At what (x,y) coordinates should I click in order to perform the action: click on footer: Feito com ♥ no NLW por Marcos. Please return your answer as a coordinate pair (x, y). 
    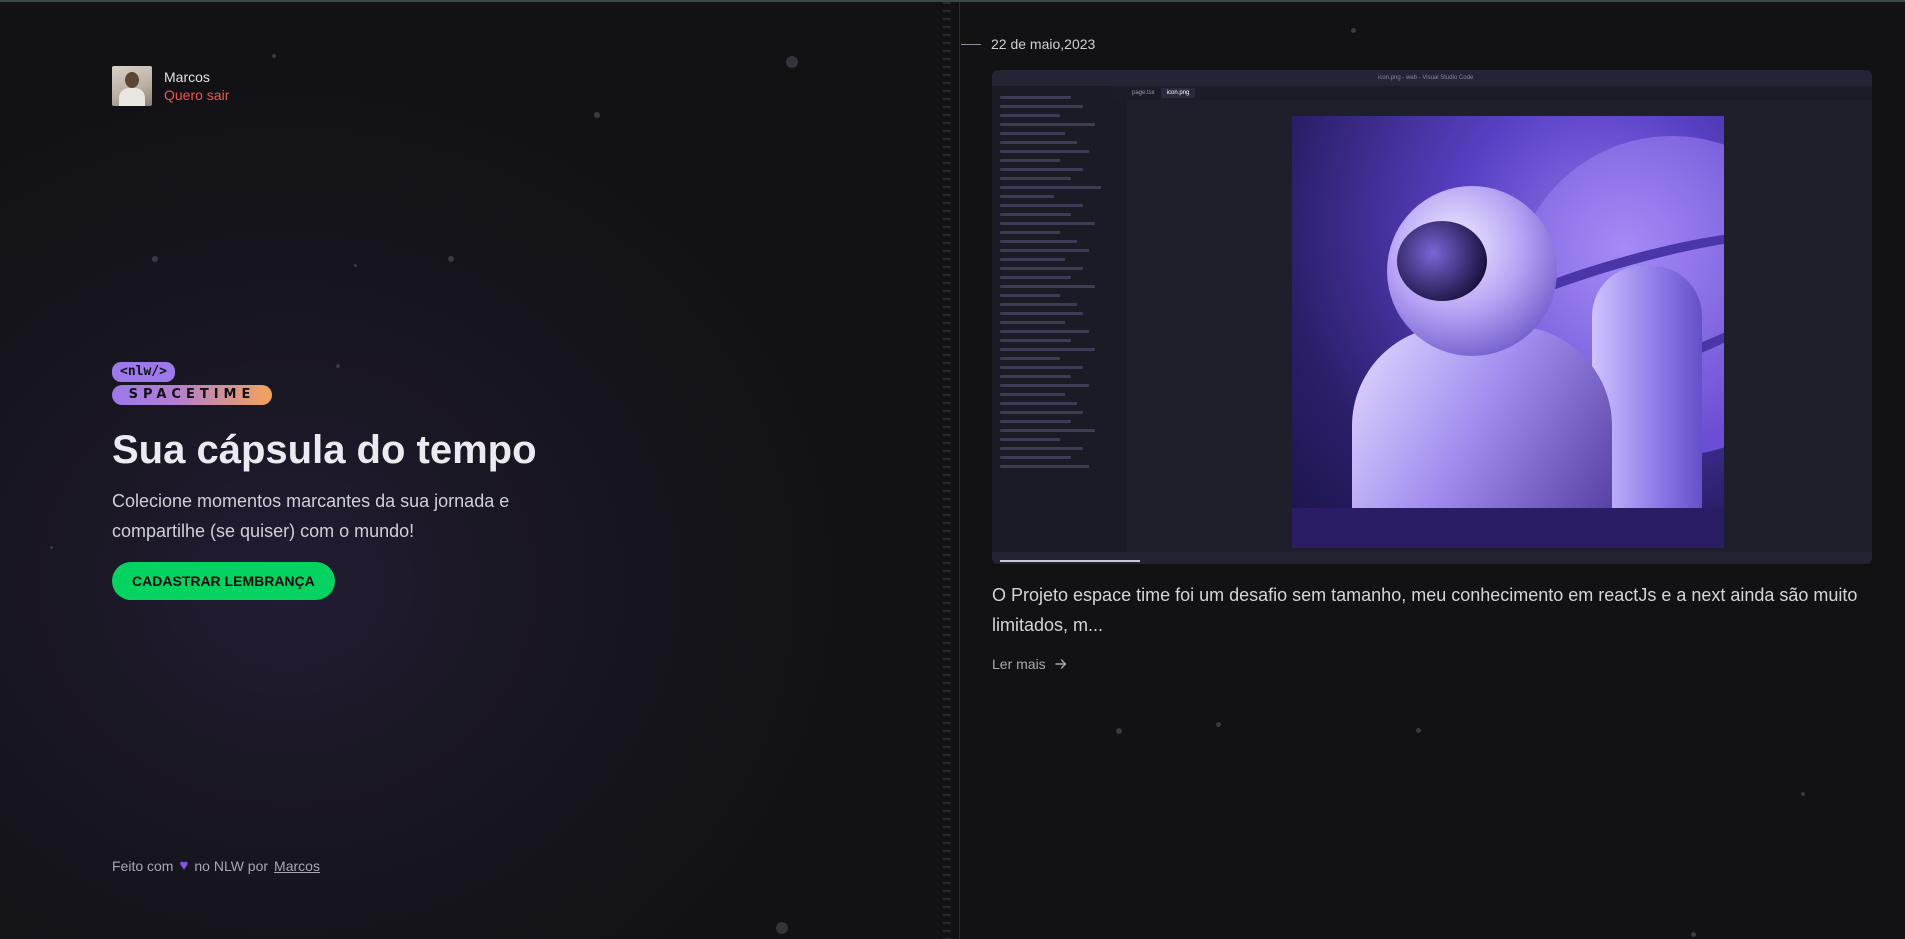
    Looking at the image, I should click on (216, 865).